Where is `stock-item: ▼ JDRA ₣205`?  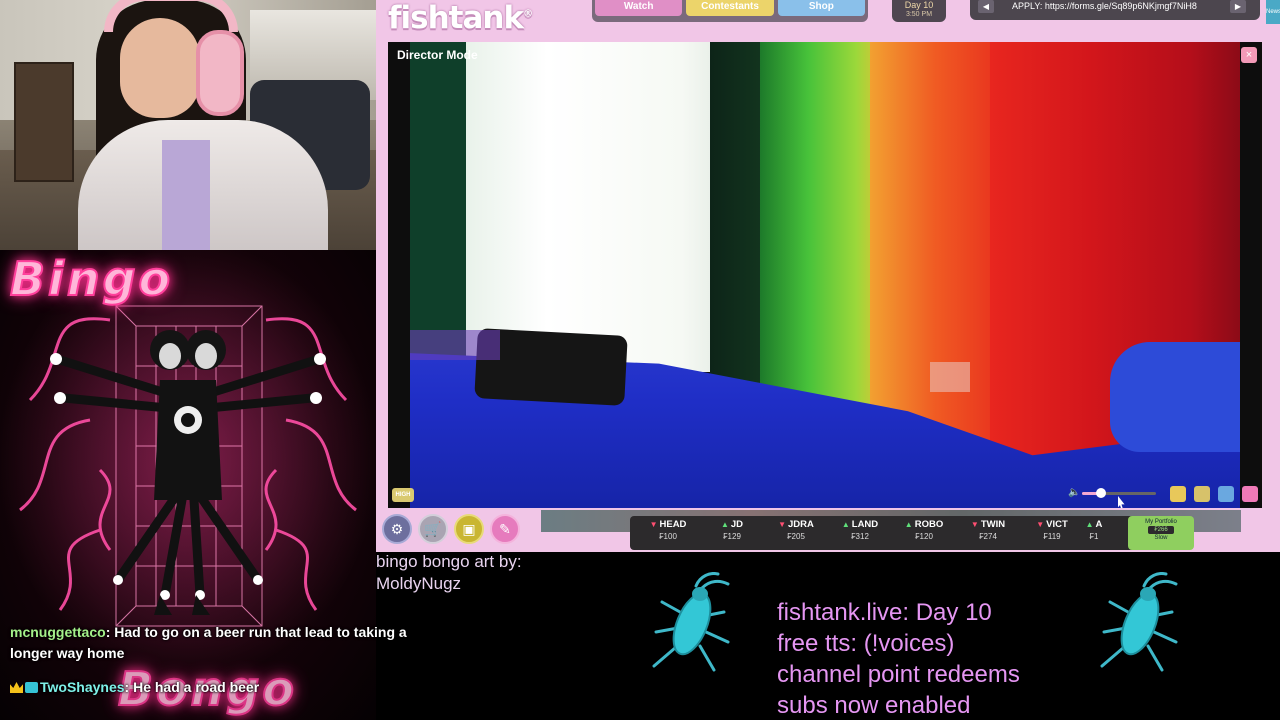
stock-item: ▼ JDRA ₣205 is located at coordinates (796, 533).